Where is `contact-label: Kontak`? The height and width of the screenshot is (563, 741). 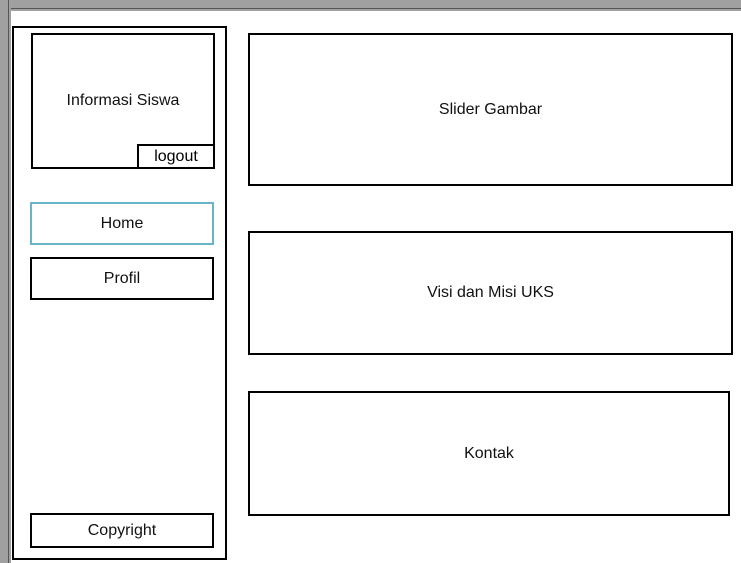
contact-label: Kontak is located at coordinates (489, 453).